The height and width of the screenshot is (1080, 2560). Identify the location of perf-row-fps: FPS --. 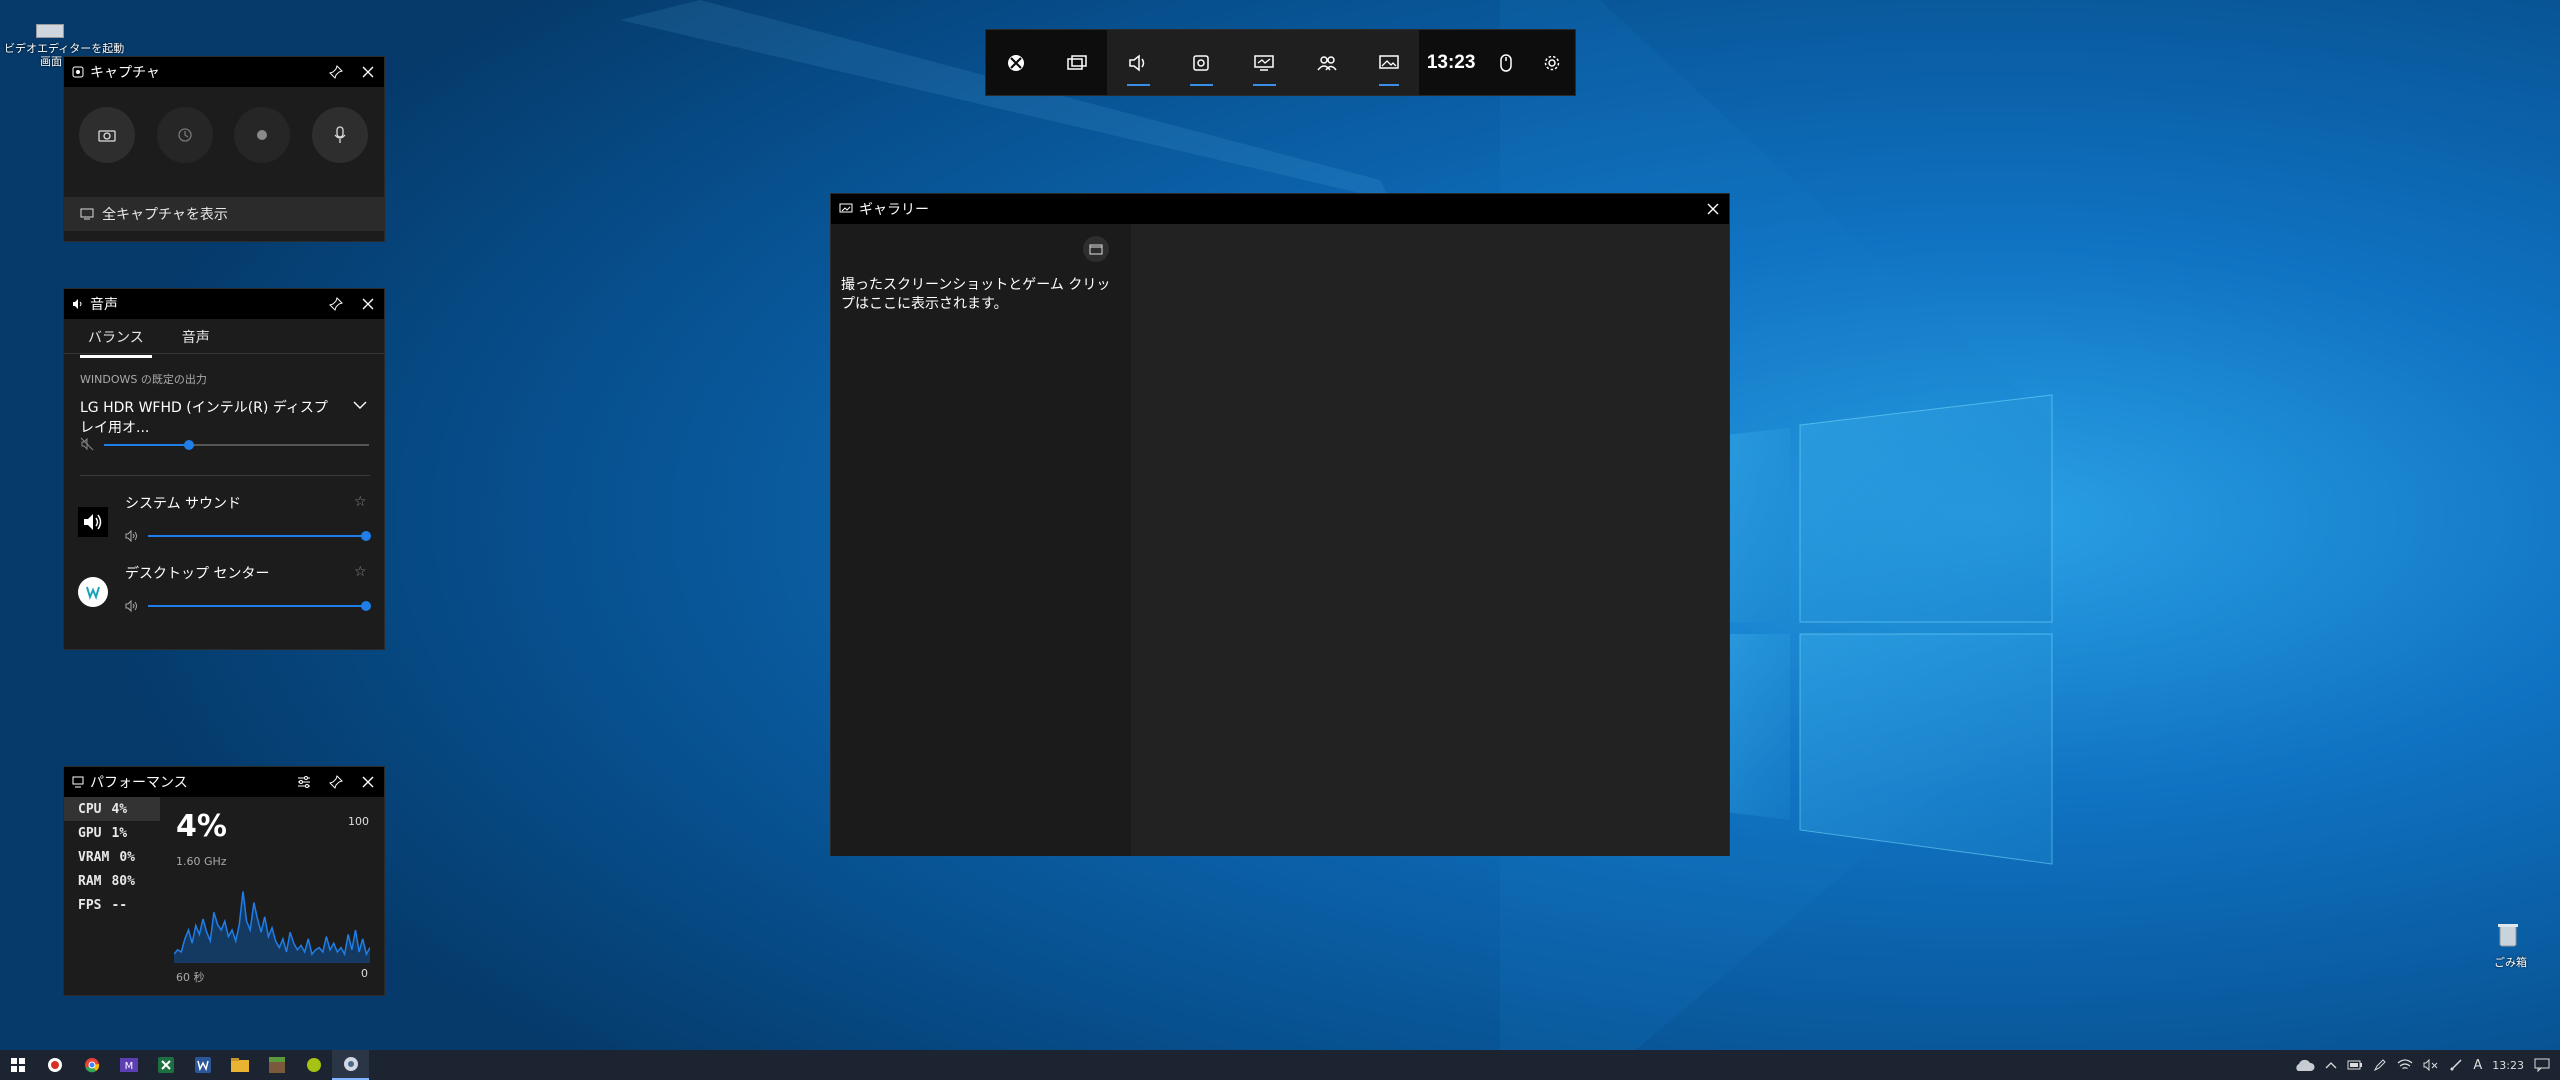
(112, 905).